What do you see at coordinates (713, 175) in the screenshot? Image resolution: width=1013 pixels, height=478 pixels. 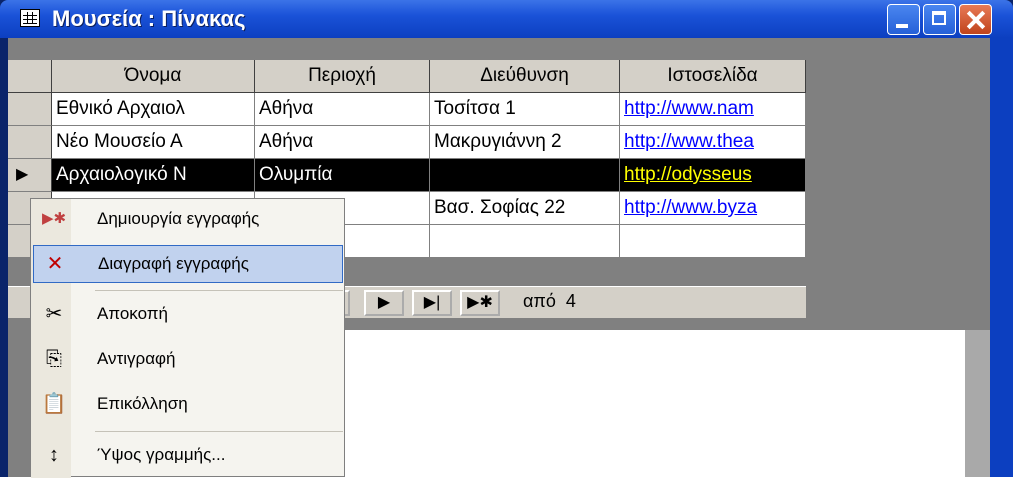 I see `table-cell-website: http://odysseus` at bounding box center [713, 175].